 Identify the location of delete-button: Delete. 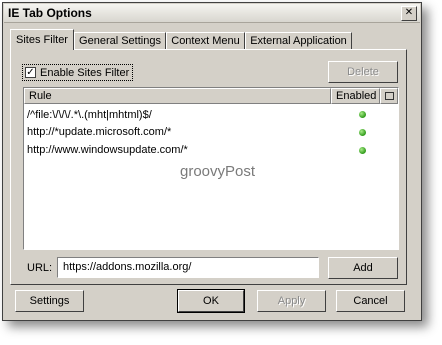
(363, 72).